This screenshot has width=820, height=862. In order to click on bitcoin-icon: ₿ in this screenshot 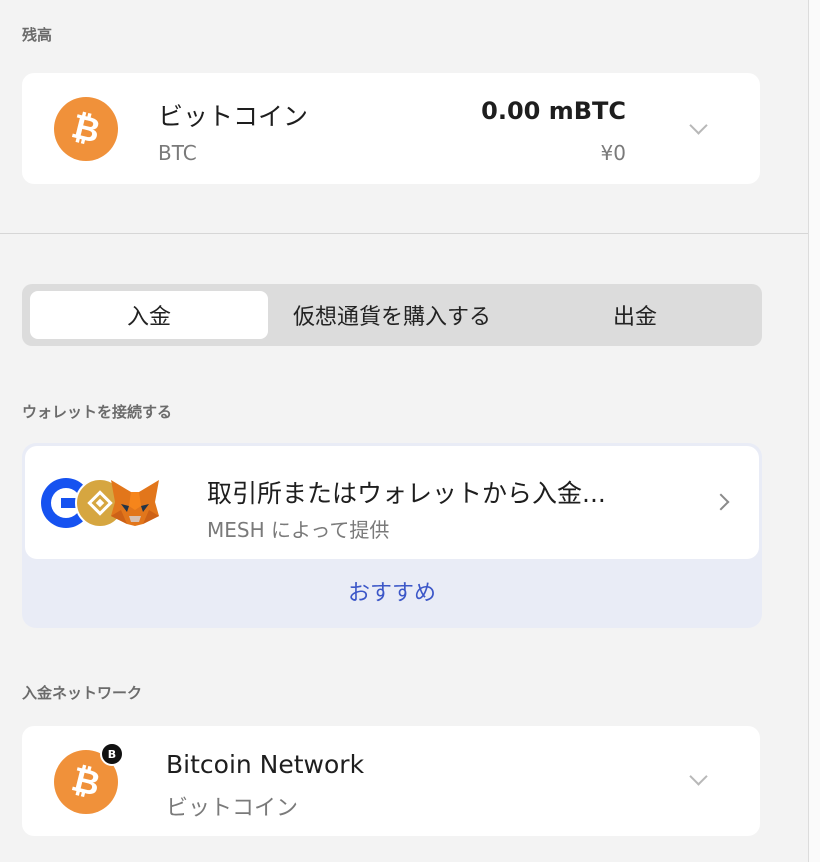, I will do `click(86, 129)`.